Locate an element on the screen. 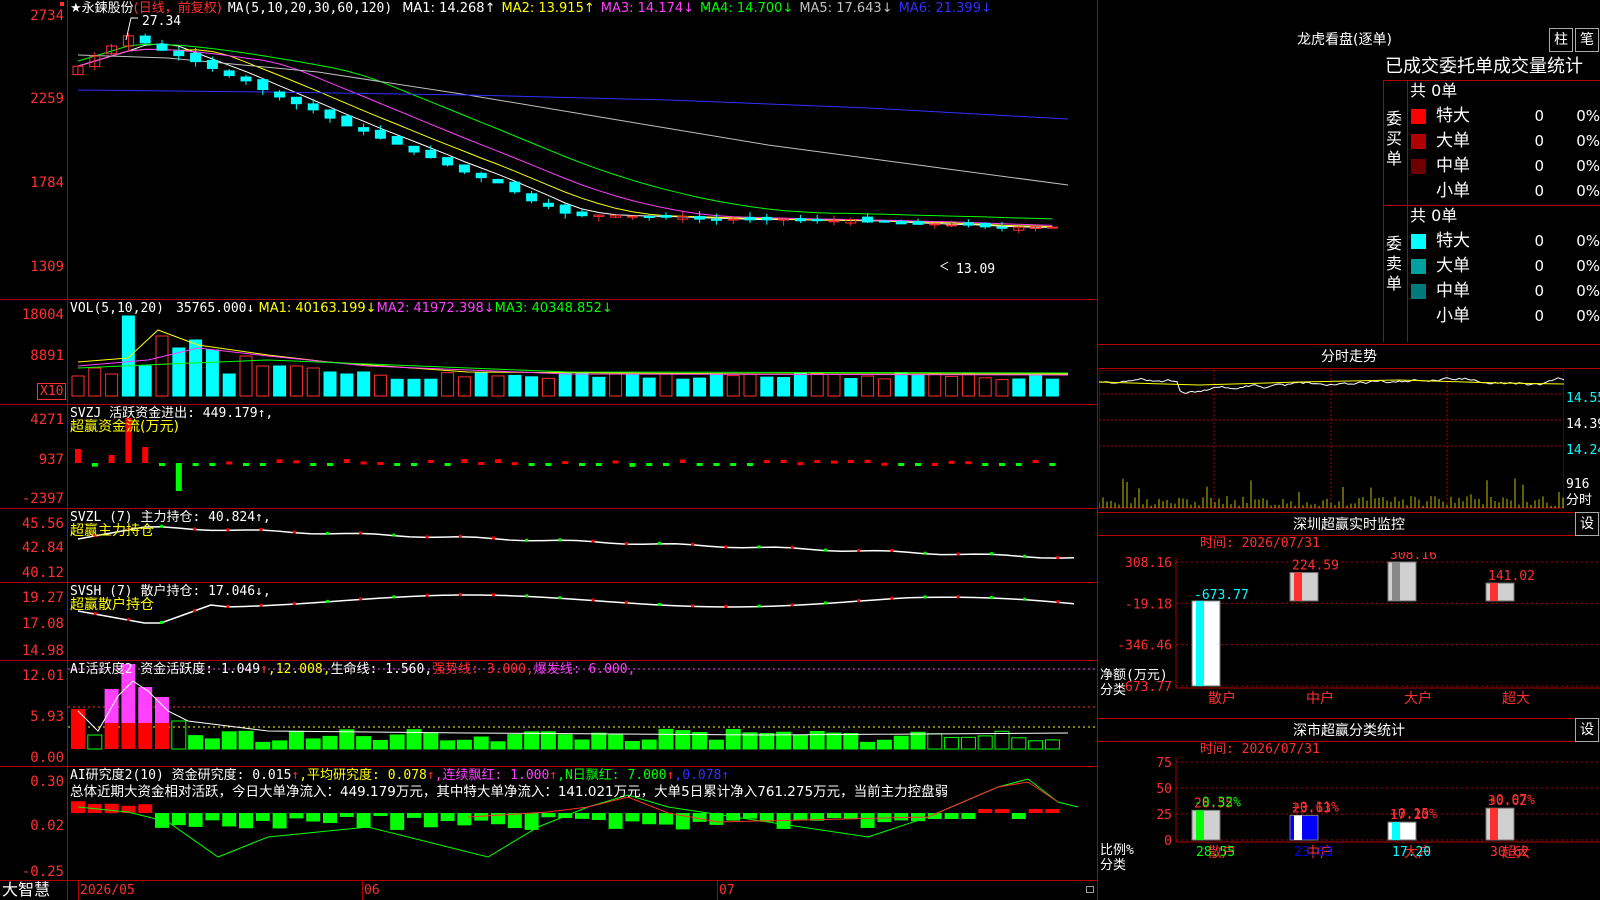 The width and height of the screenshot is (1600, 900). ai-research-header-part: ,平均研究度: 0.078 is located at coordinates (363, 775).